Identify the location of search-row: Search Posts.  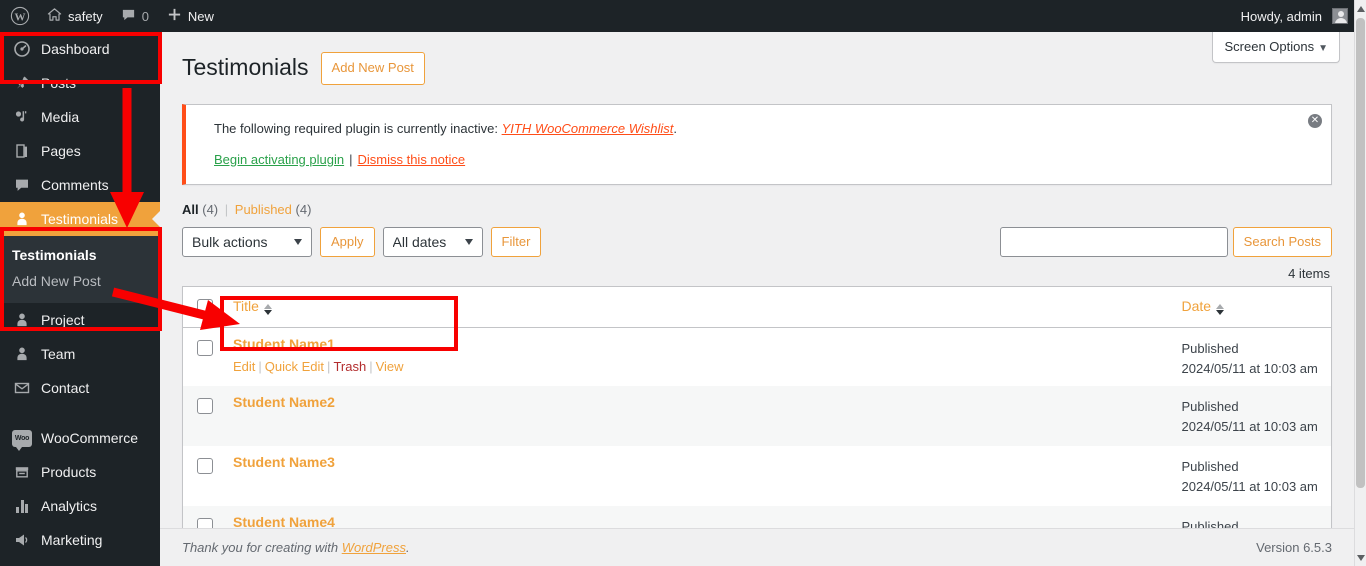
(1165, 242).